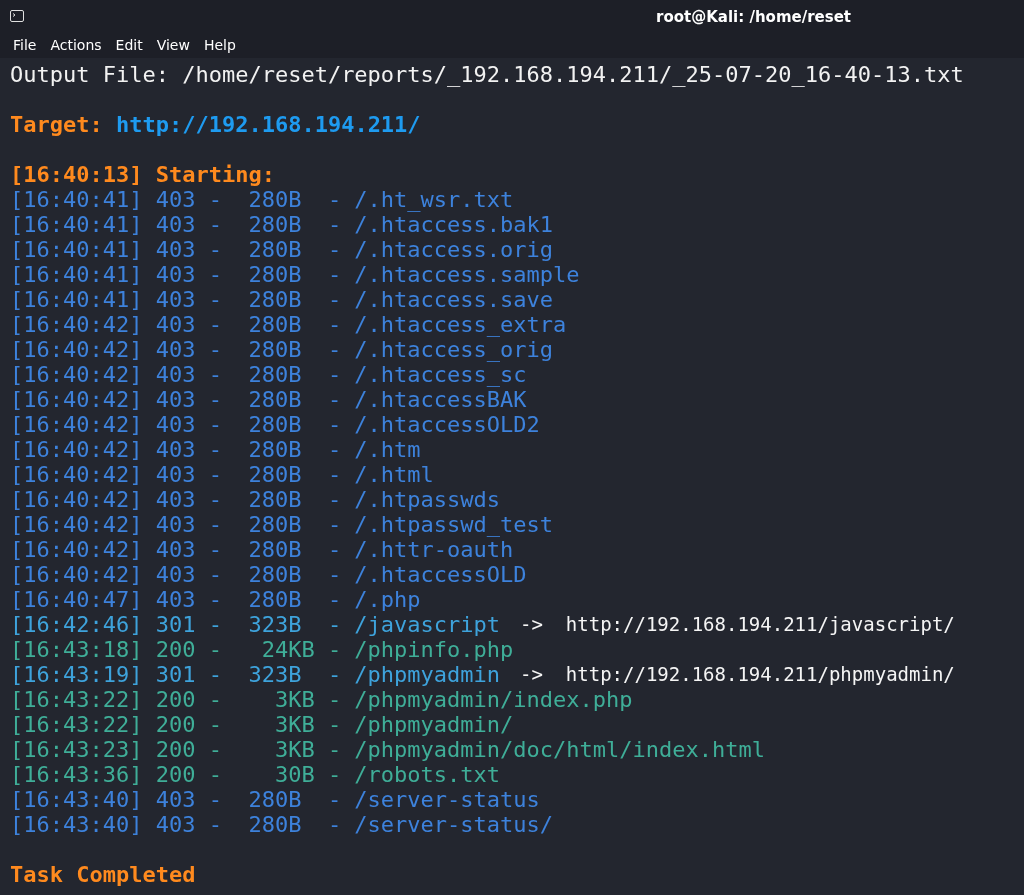  I want to click on scan-result-line: [16:40:42] 403 - 280B - /.htaccess_orig, so click(282, 349).